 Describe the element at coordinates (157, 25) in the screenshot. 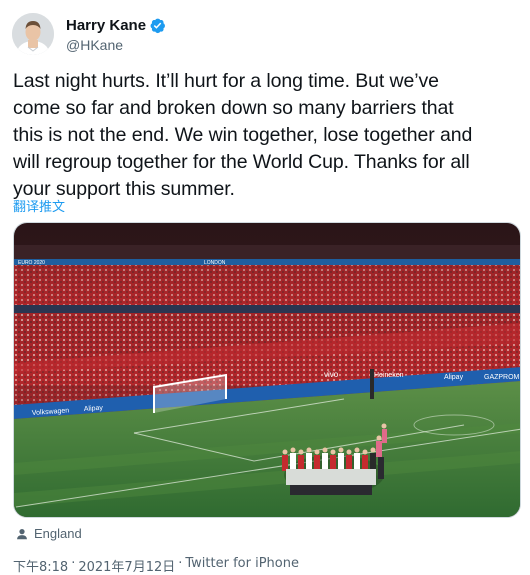

I see `verified-badge-icon` at that location.